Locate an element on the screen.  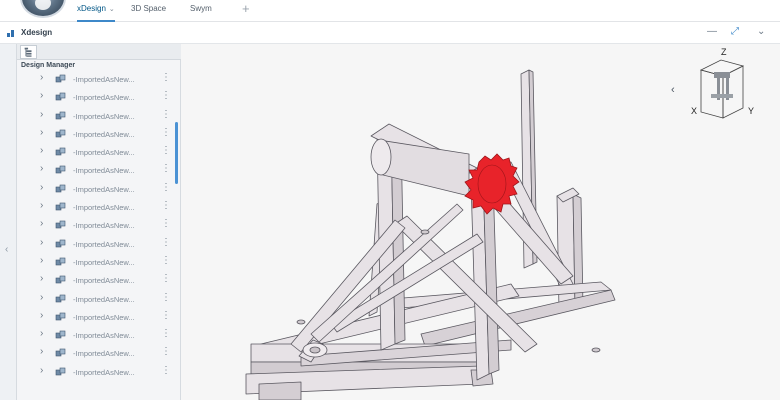
add-tab-button: + is located at coordinates (246, 8).